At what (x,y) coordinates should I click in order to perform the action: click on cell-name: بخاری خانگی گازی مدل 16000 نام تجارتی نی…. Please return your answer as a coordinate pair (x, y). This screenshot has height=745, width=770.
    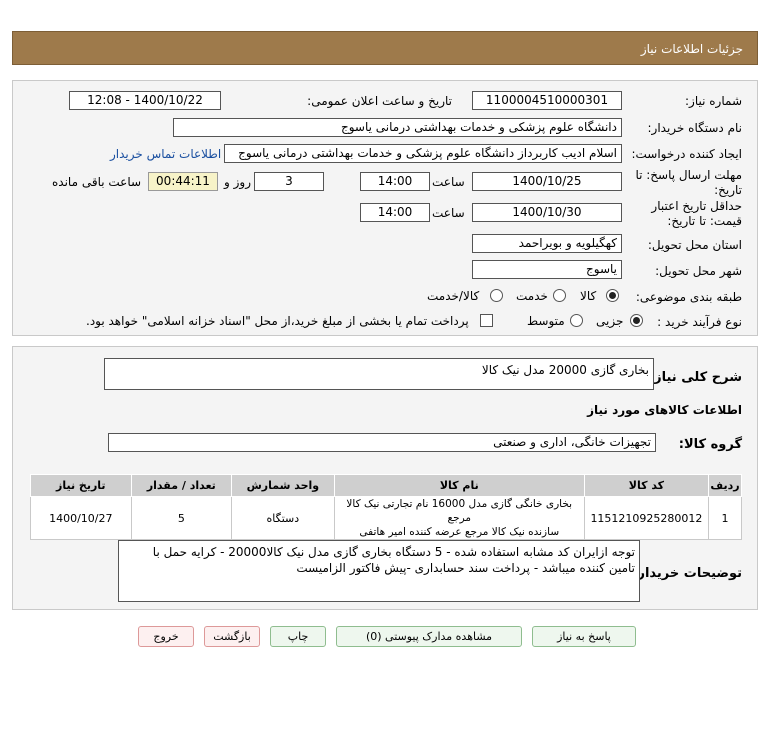
    Looking at the image, I should click on (459, 518).